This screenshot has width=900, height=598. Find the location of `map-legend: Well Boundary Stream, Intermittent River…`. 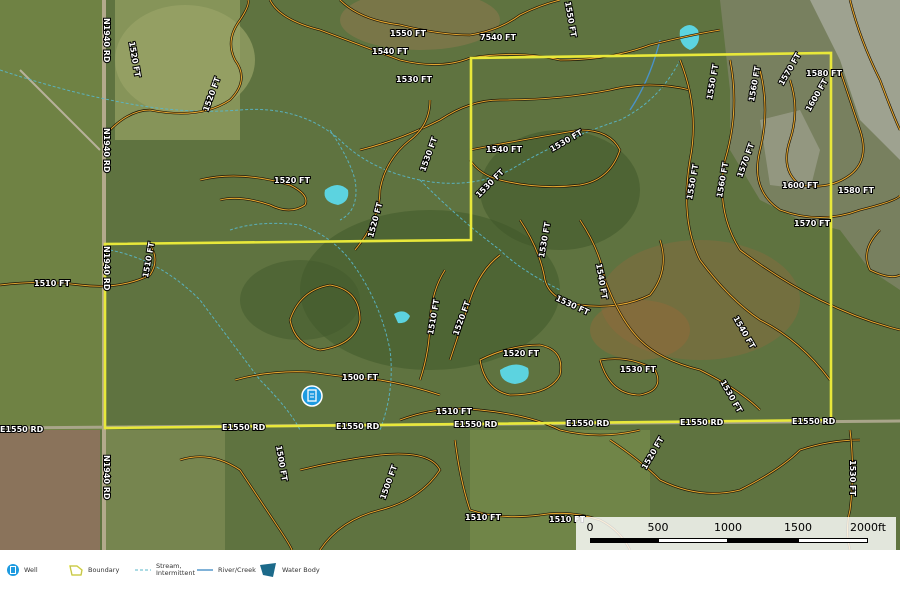

map-legend: Well Boundary Stream, Intermittent River… is located at coordinates (450, 574).